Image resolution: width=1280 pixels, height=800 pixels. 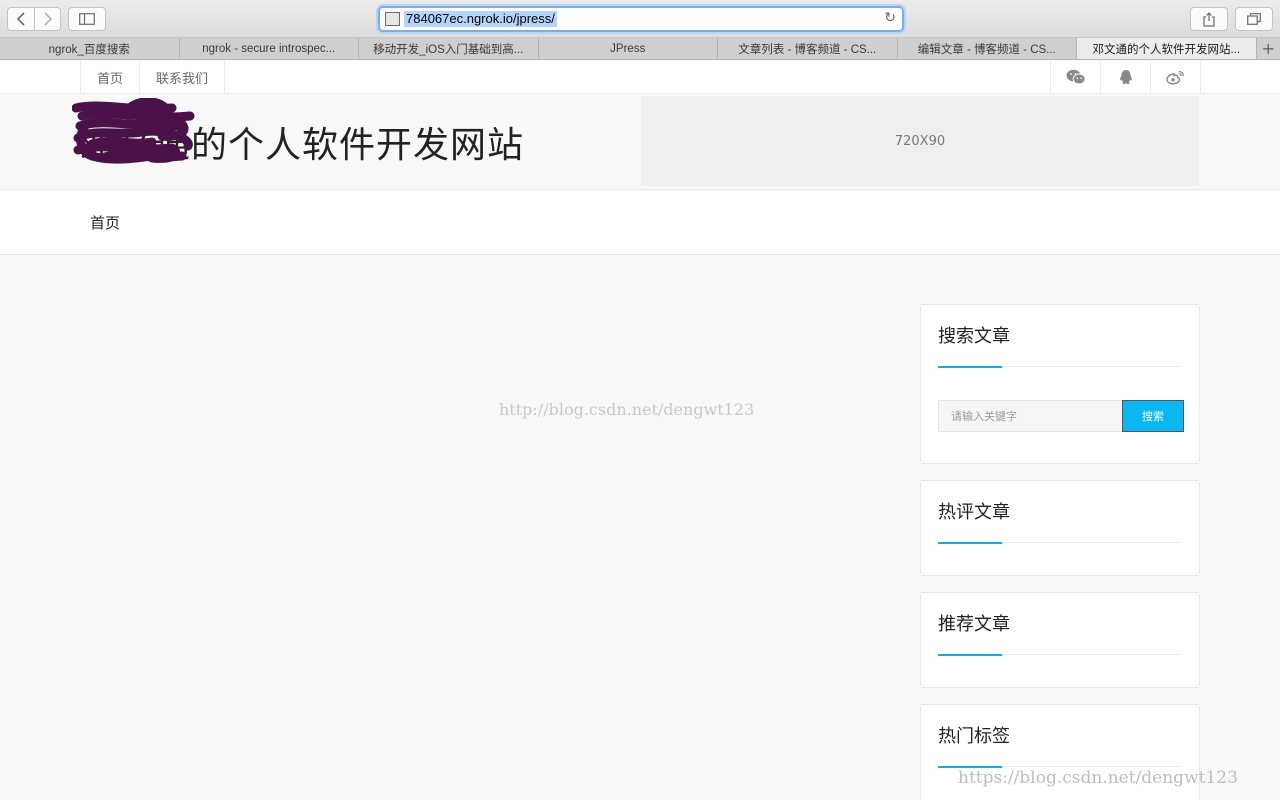 I want to click on sidebar-toggle-button, so click(x=87, y=19).